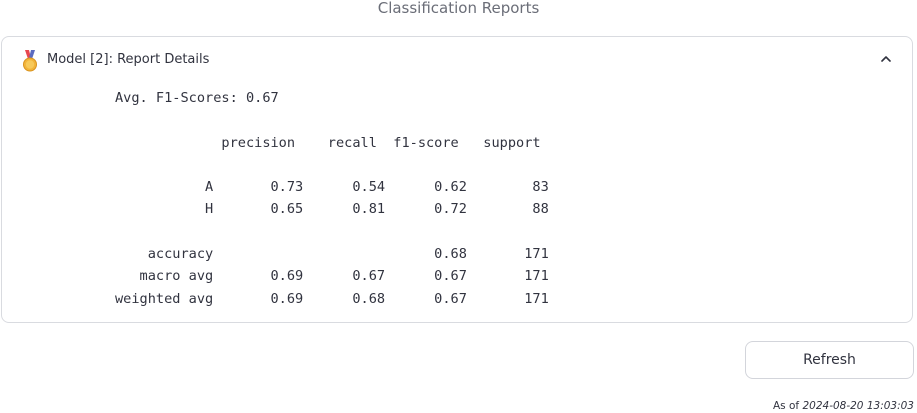  What do you see at coordinates (858, 406) in the screenshot?
I see `timestamp-value: 2024-08-20 13:03:03` at bounding box center [858, 406].